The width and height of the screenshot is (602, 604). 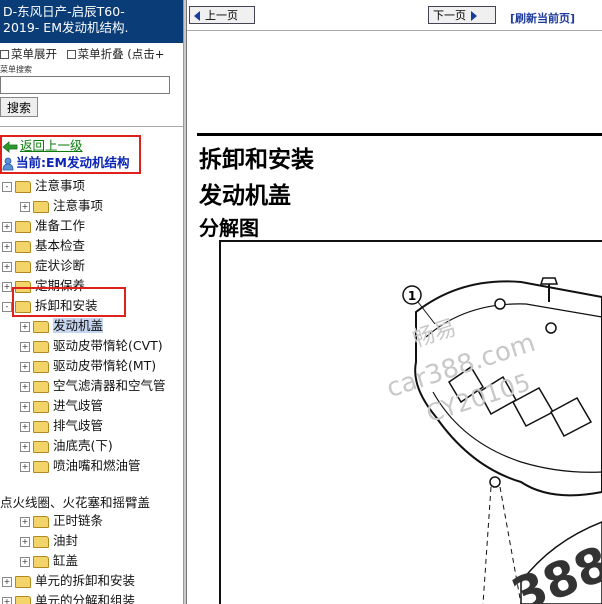 What do you see at coordinates (78, 405) in the screenshot?
I see `tree-item-label: 进气歧管` at bounding box center [78, 405].